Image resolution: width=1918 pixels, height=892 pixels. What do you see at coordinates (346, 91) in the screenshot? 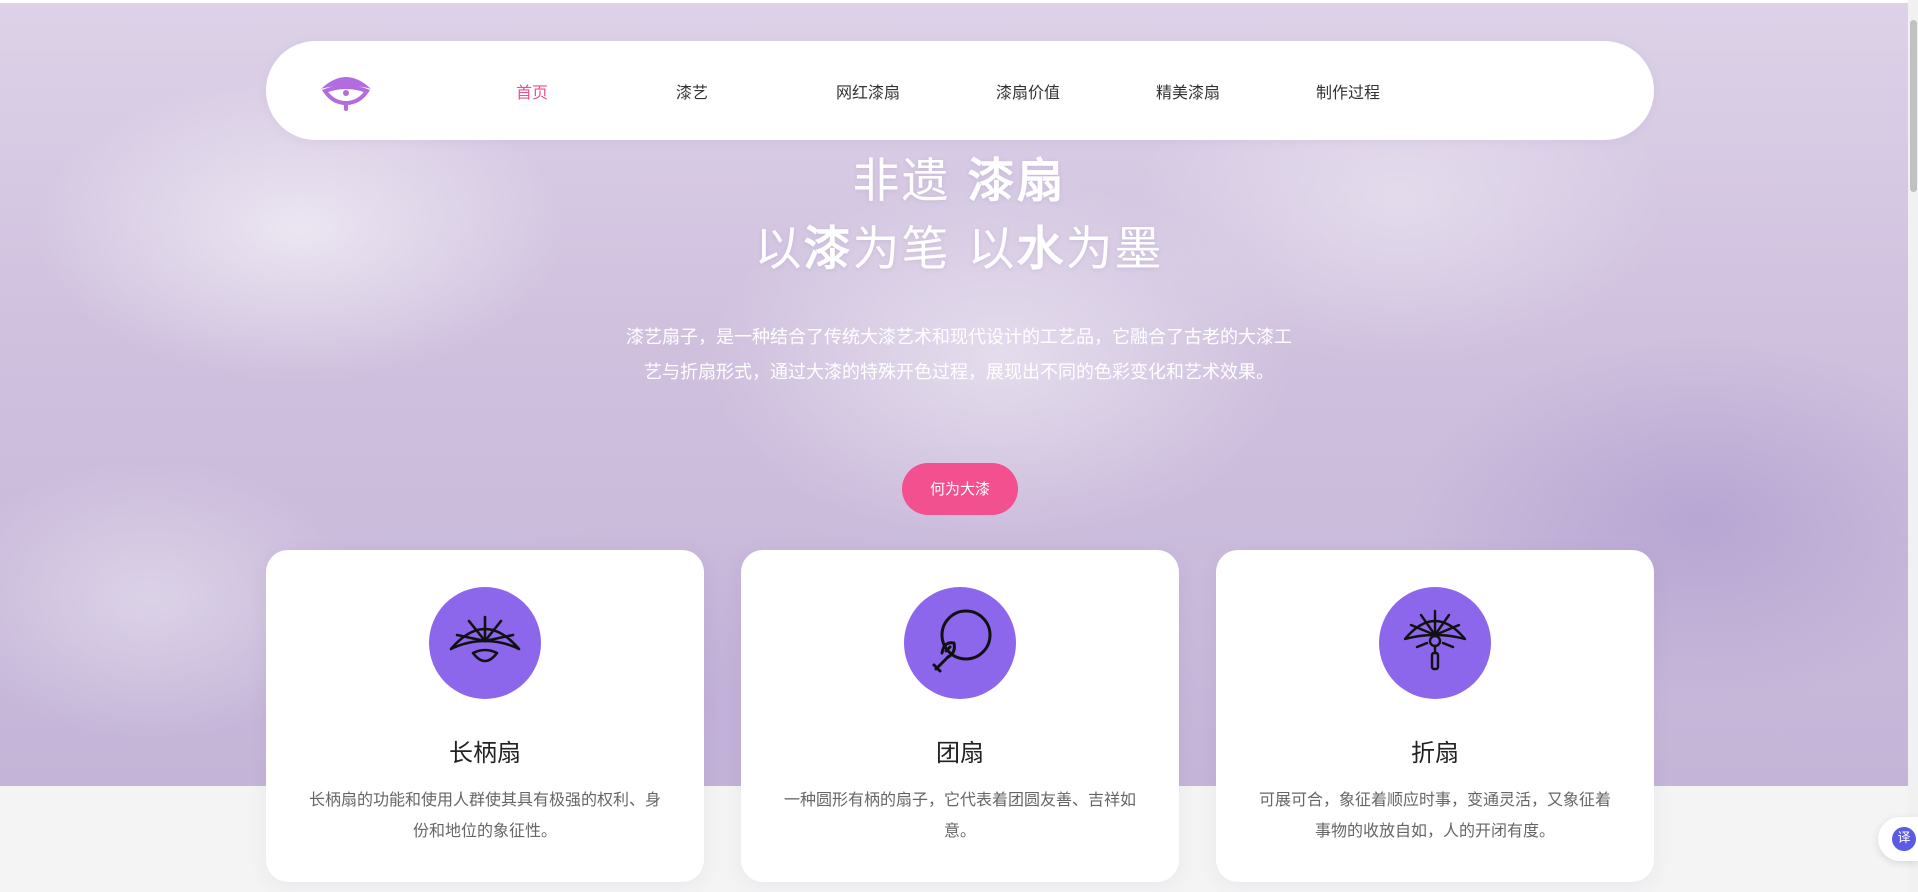
I see `fan-logo-icon` at bounding box center [346, 91].